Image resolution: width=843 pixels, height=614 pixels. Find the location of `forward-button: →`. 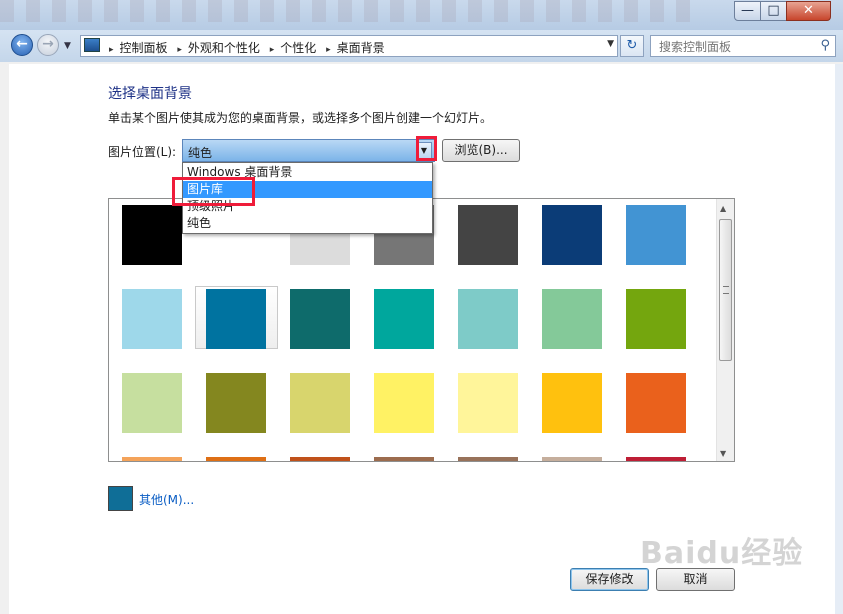

forward-button: → is located at coordinates (48, 45).